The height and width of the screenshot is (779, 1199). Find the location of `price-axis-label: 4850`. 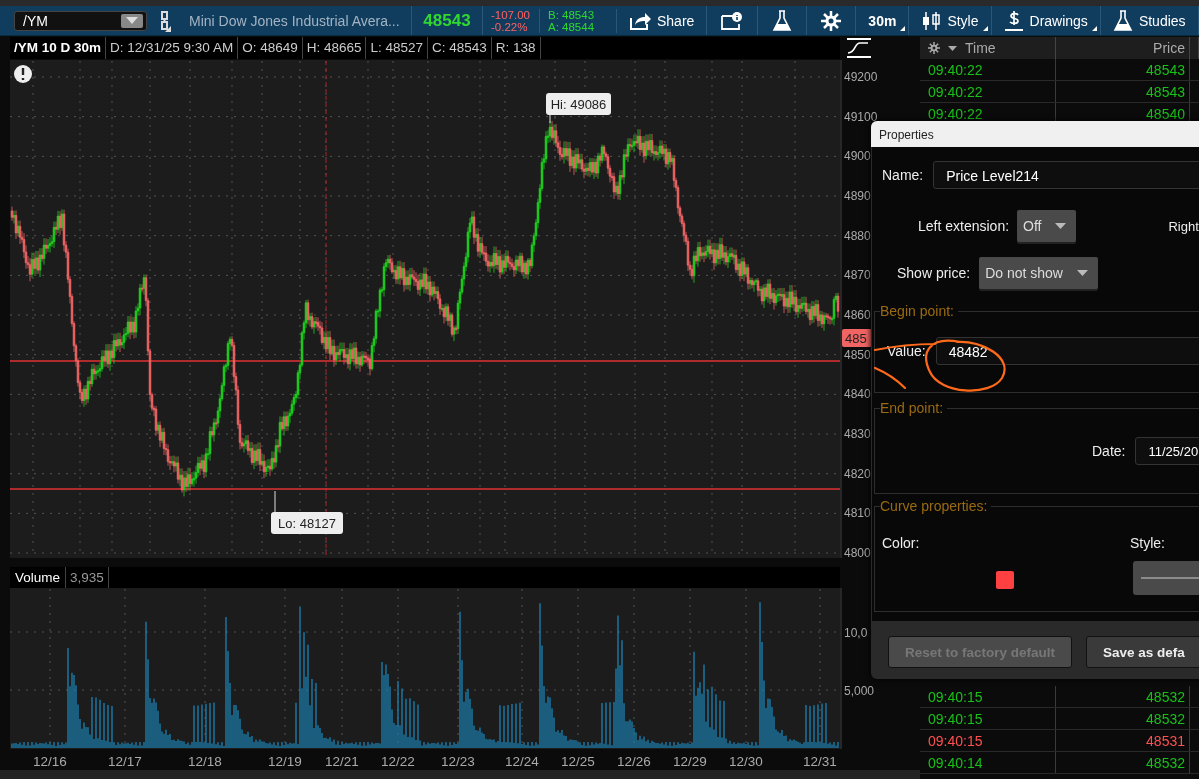

price-axis-label: 4850 is located at coordinates (857, 354).